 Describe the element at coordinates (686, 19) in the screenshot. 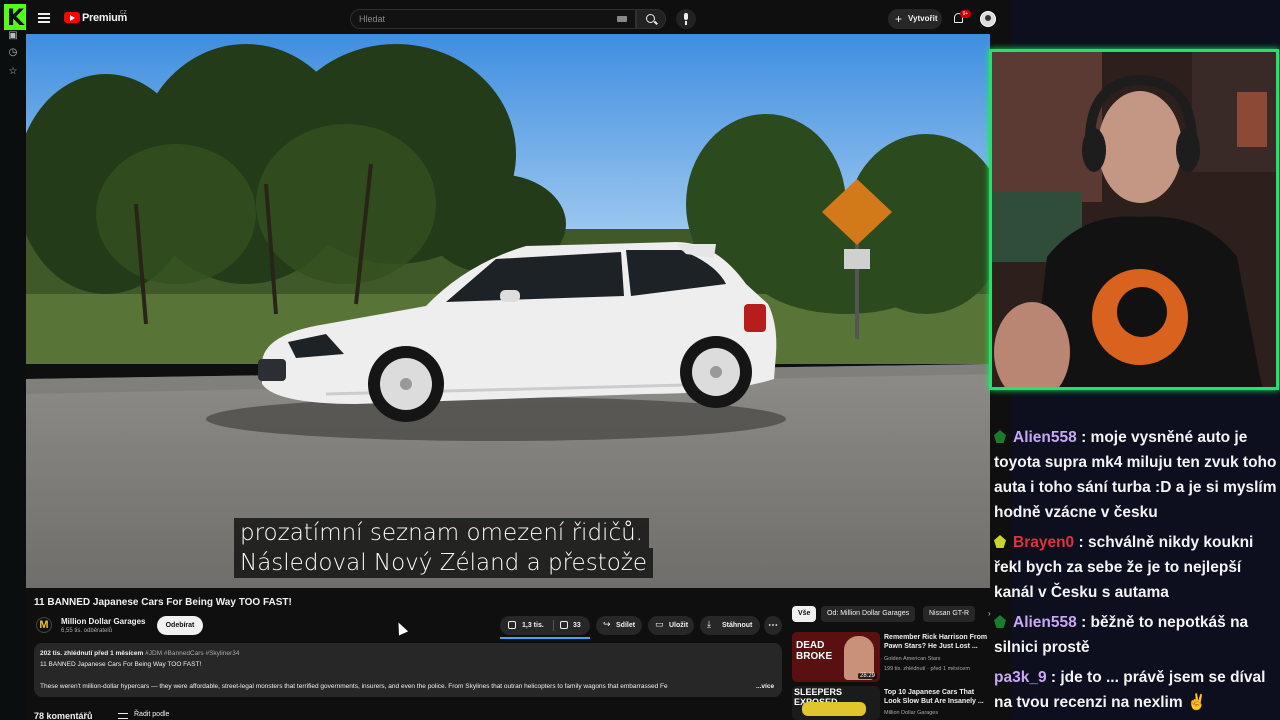

I see `voice-search-button` at that location.